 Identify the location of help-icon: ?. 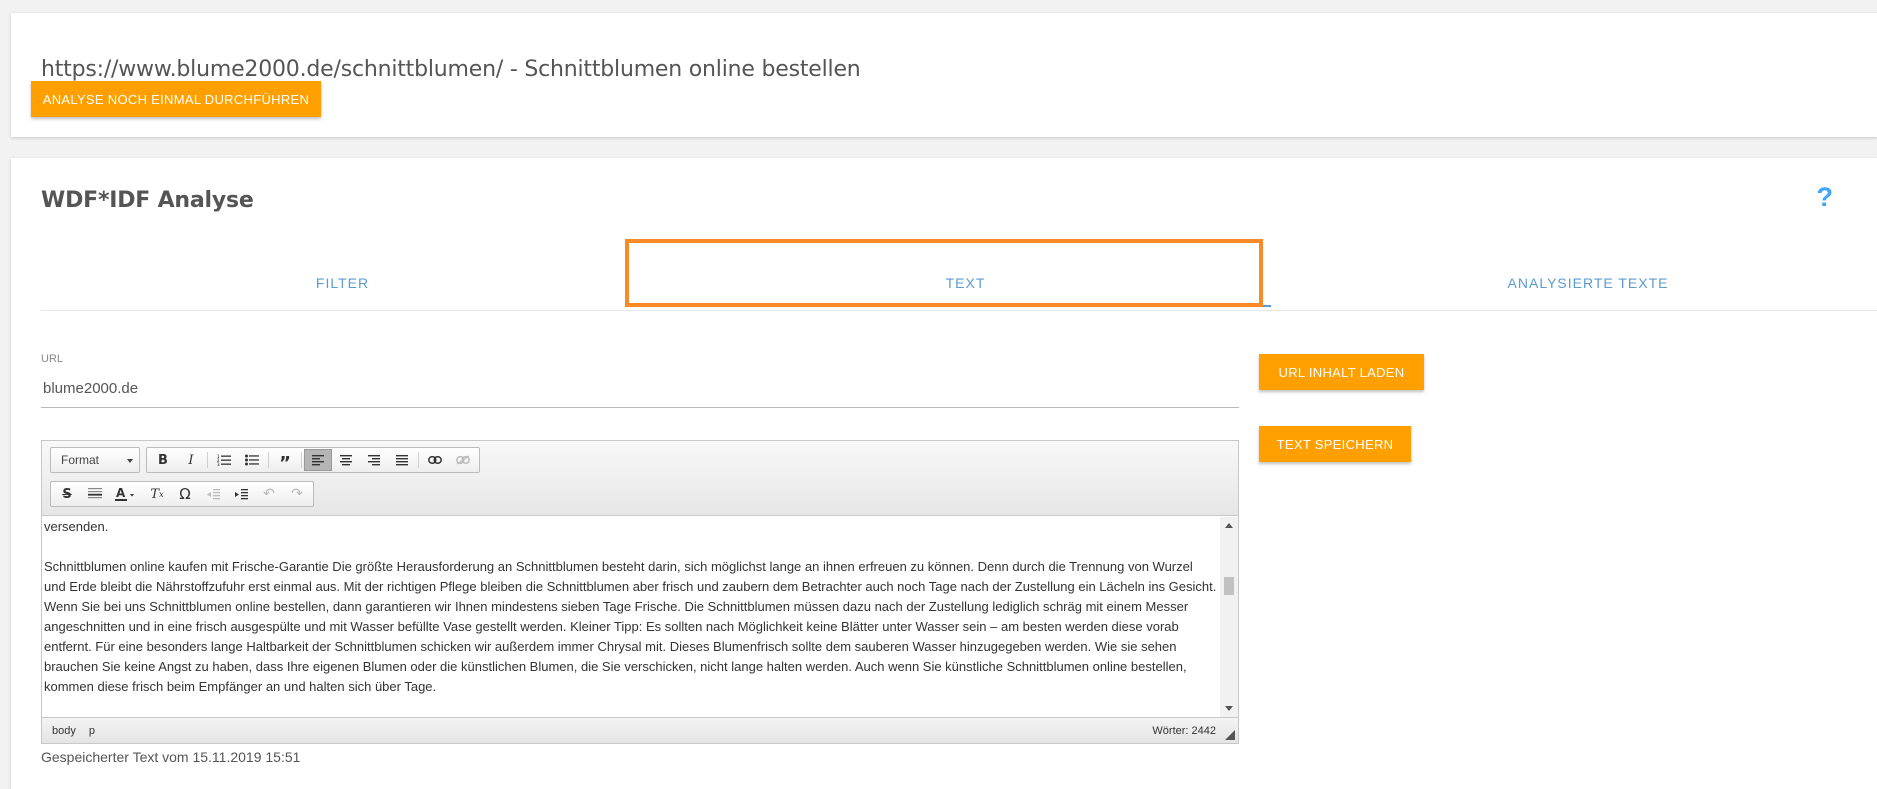
(1825, 197).